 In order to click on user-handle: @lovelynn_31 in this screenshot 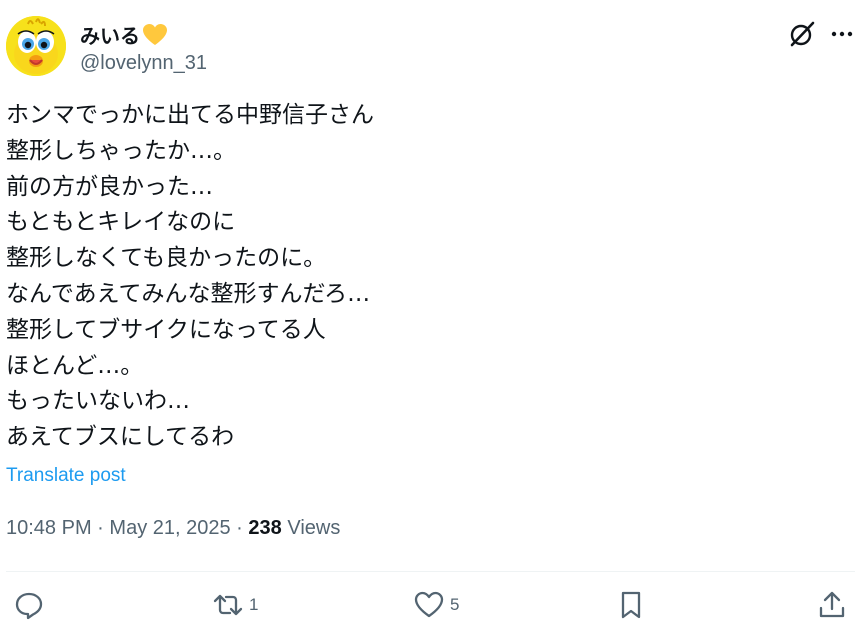, I will do `click(143, 63)`.